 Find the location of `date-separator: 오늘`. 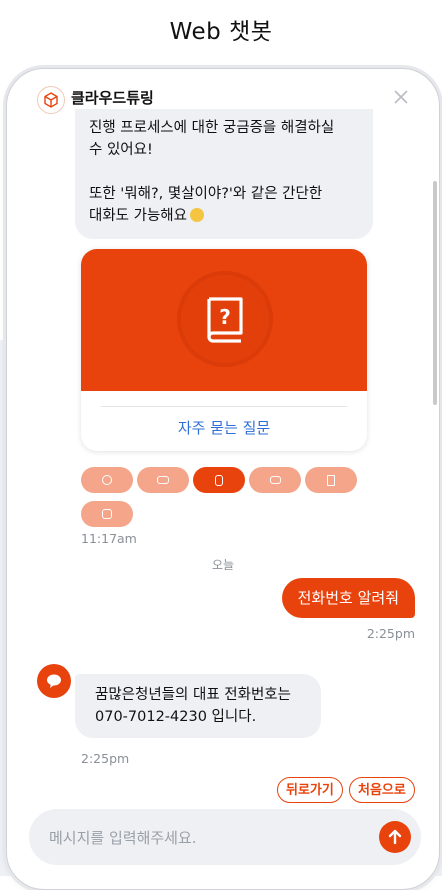

date-separator: 오늘 is located at coordinates (223, 565).